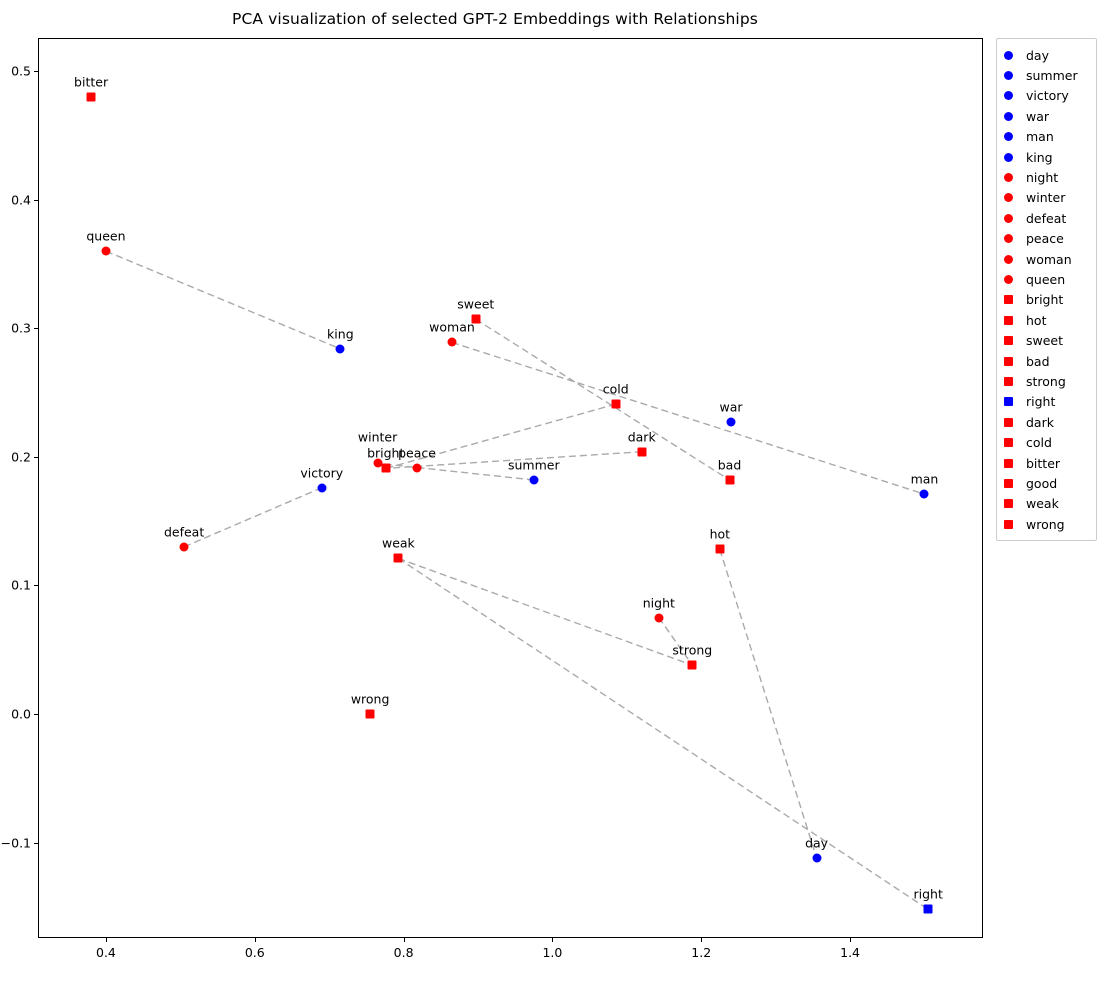  What do you see at coordinates (731, 407) in the screenshot?
I see `point-label-war: war` at bounding box center [731, 407].